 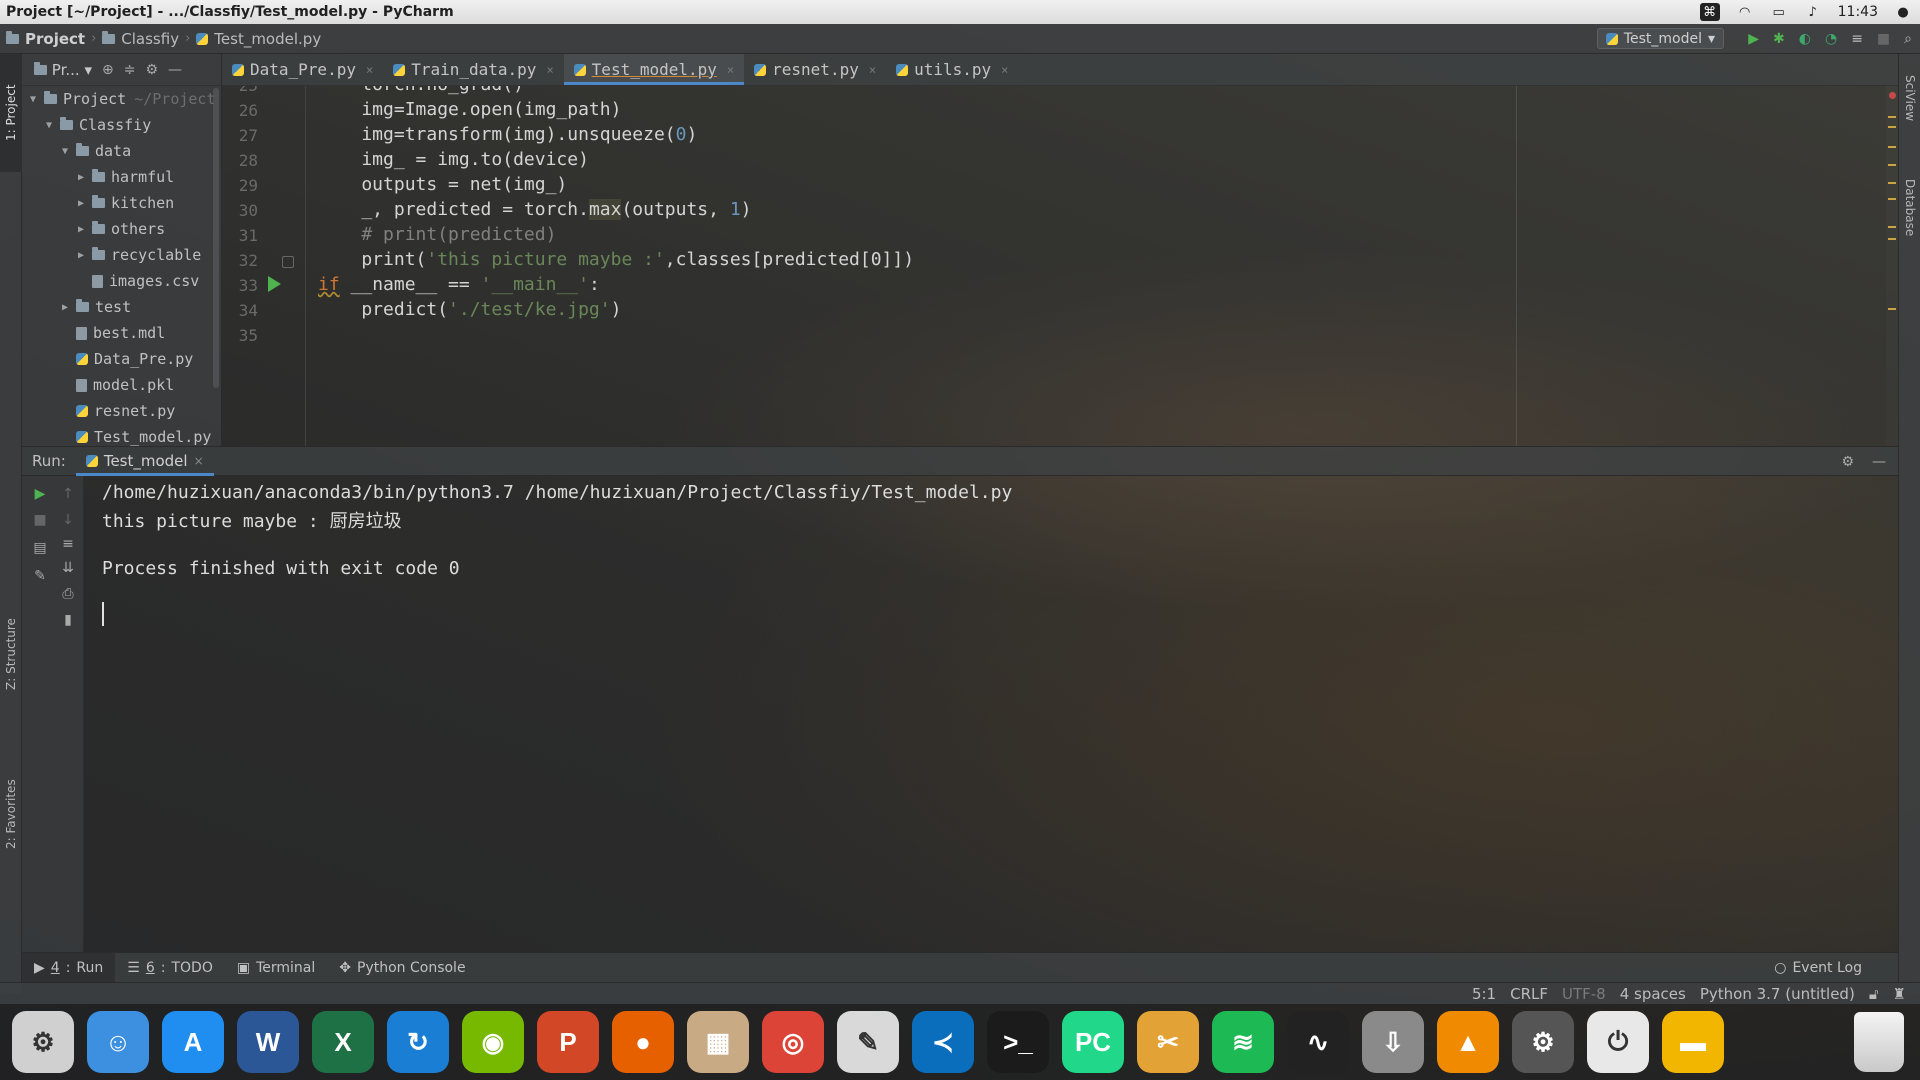 I want to click on restore-layout-icon: ▤, so click(x=40, y=548).